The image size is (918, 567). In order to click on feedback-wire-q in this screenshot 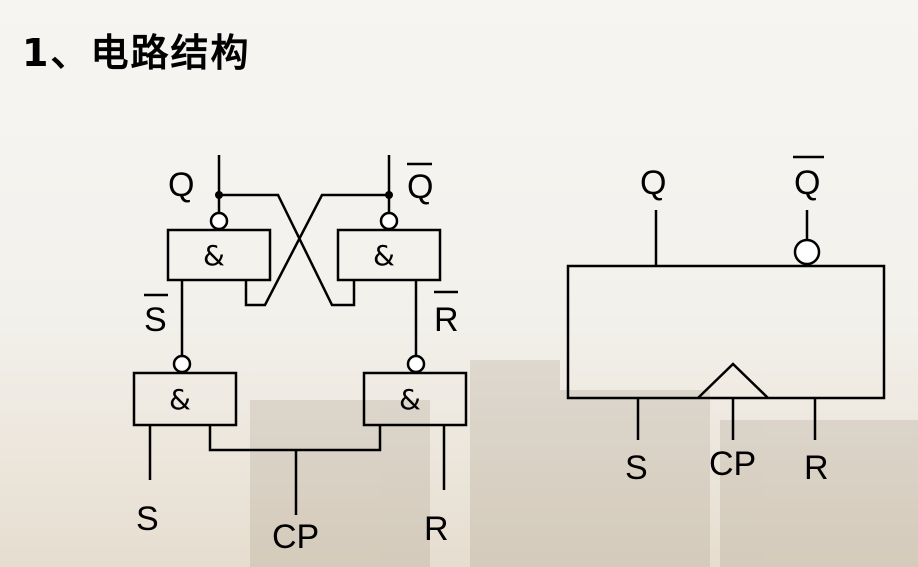, I will do `click(287, 250)`.